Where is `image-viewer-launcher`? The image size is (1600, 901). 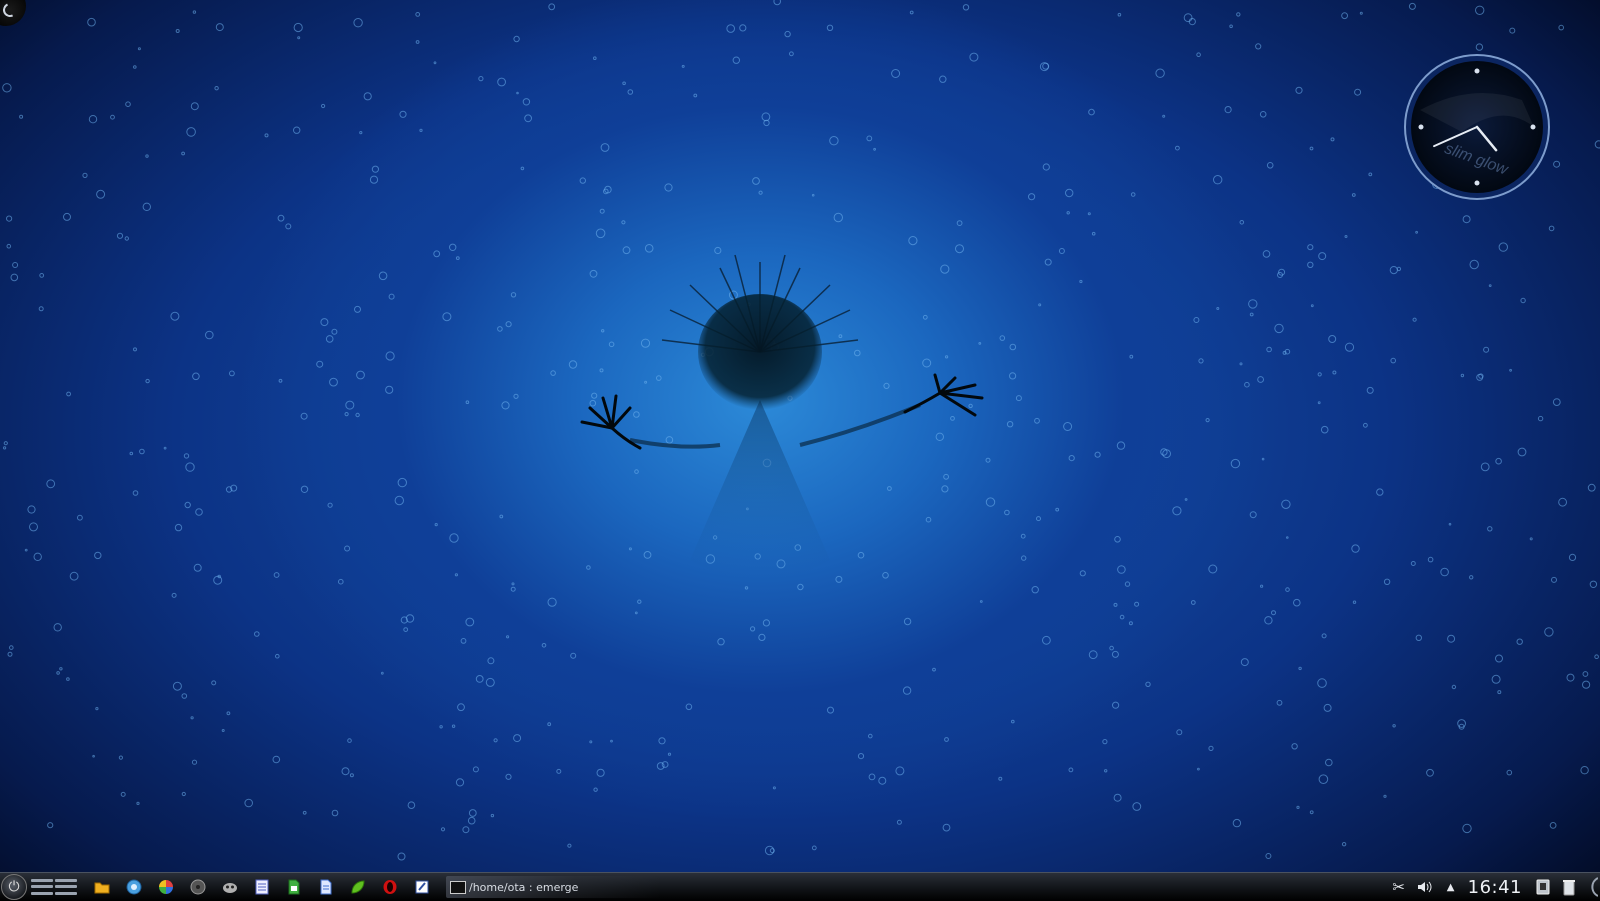
image-viewer-launcher is located at coordinates (166, 887).